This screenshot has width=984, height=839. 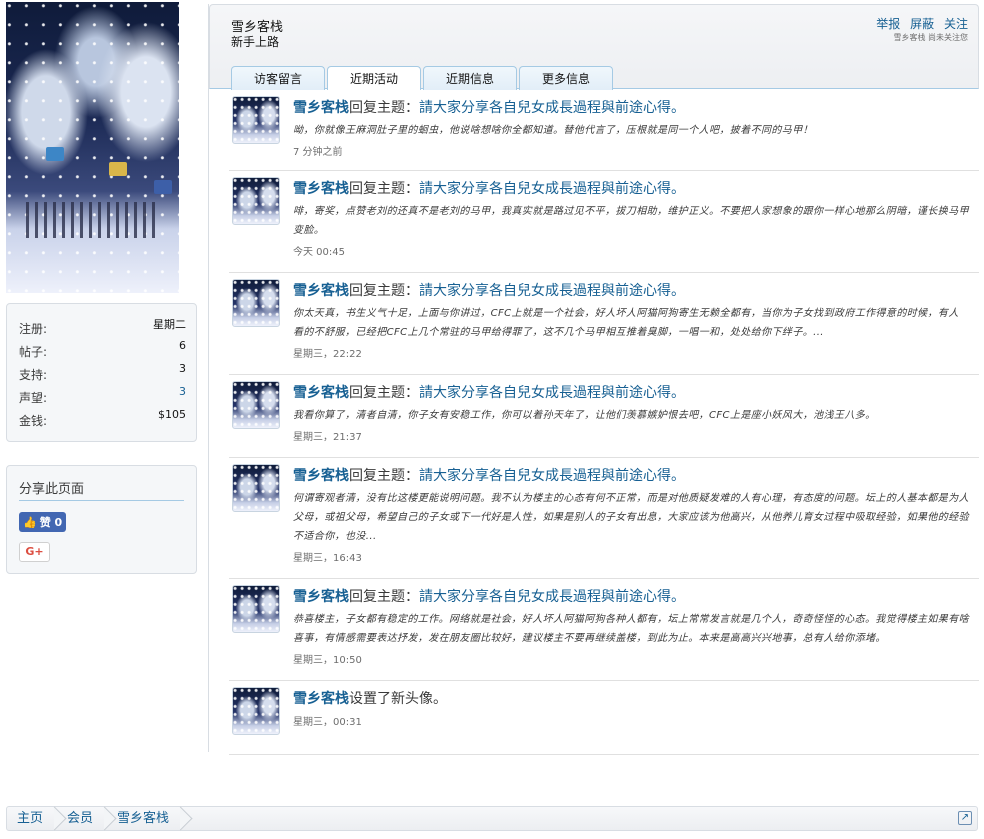 I want to click on thumbs-up-icon: 👍, so click(x=30, y=522).